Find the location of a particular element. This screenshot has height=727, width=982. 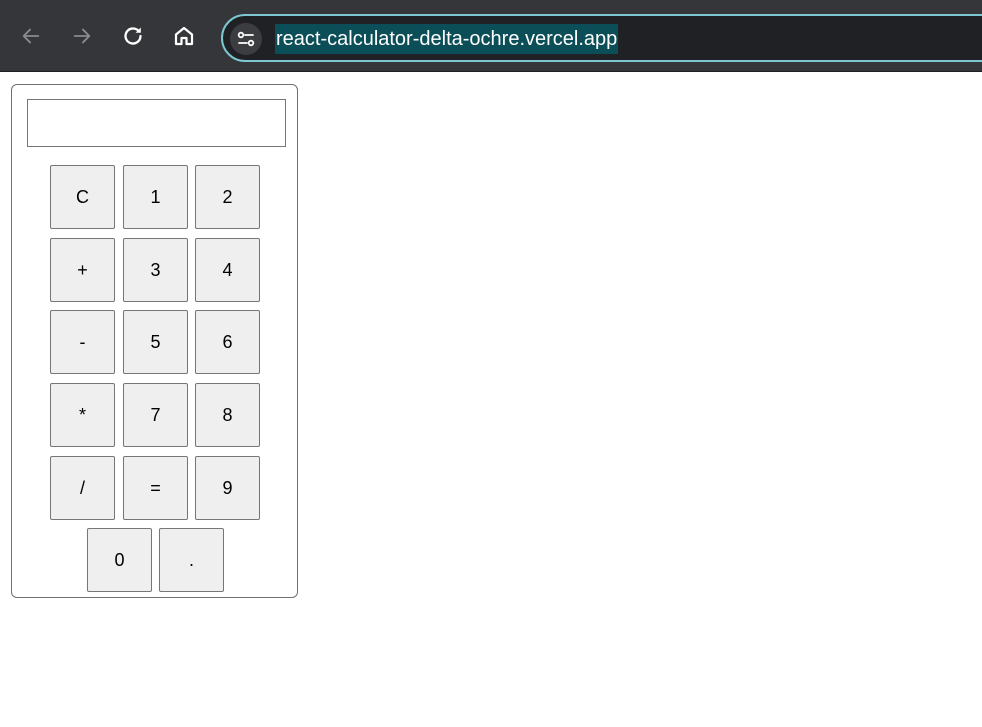

digit-4-button: 4 is located at coordinates (227, 270).